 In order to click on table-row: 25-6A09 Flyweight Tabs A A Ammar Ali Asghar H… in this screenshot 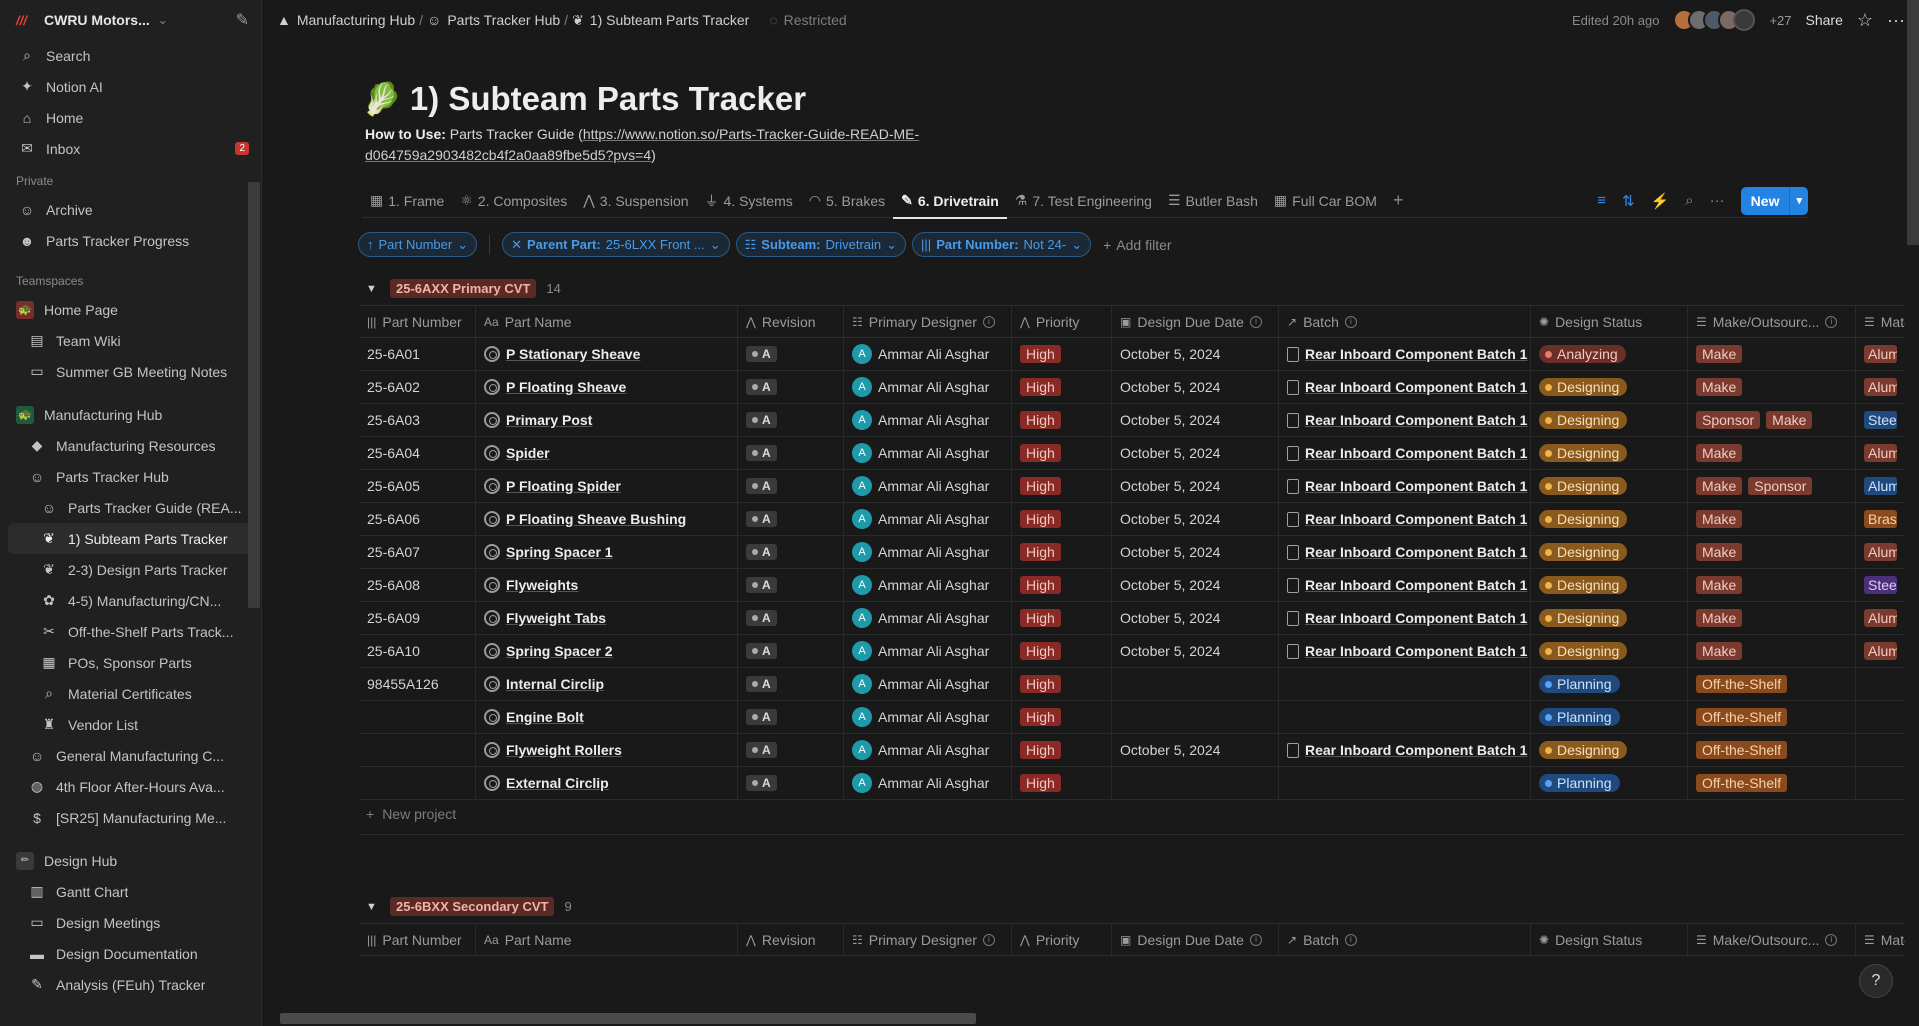, I will do `click(1132, 618)`.